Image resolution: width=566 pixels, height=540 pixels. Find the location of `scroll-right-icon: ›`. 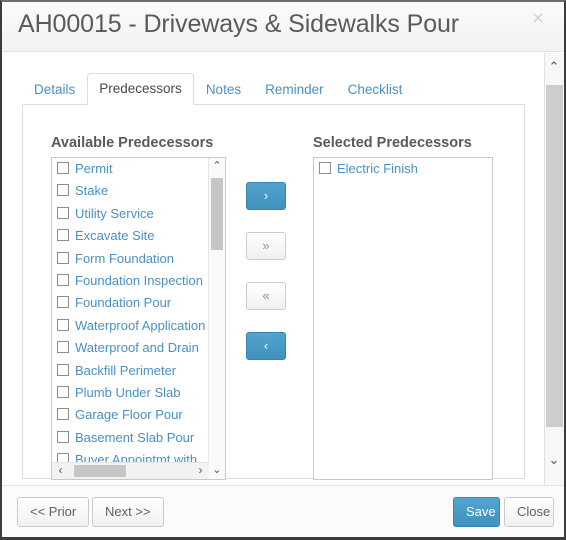

scroll-right-icon: › is located at coordinates (200, 471).